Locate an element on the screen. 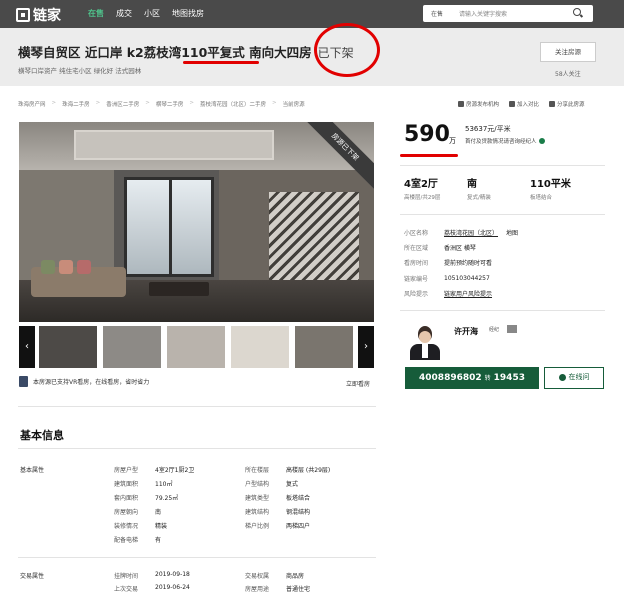 The image size is (624, 597). info-key: 所在区域 is located at coordinates (416, 249).